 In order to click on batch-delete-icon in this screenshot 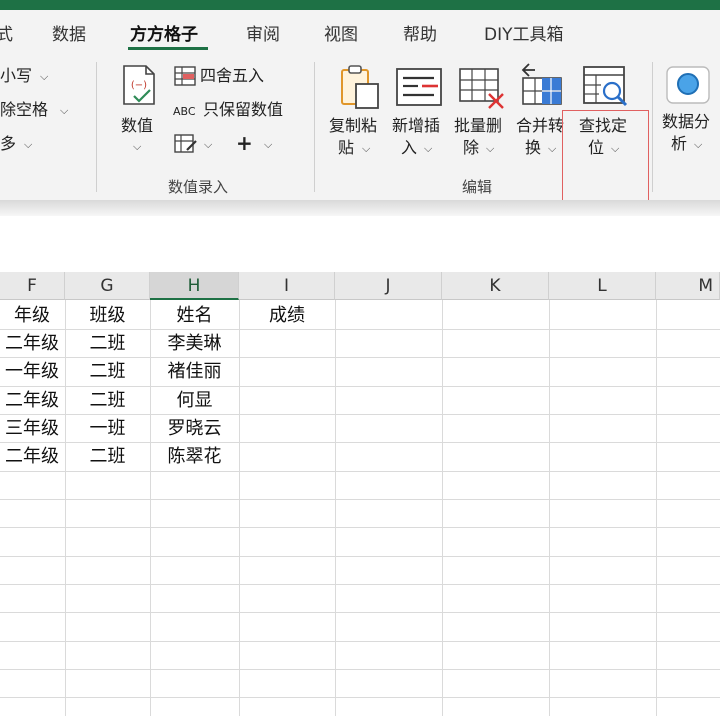, I will do `click(482, 91)`.